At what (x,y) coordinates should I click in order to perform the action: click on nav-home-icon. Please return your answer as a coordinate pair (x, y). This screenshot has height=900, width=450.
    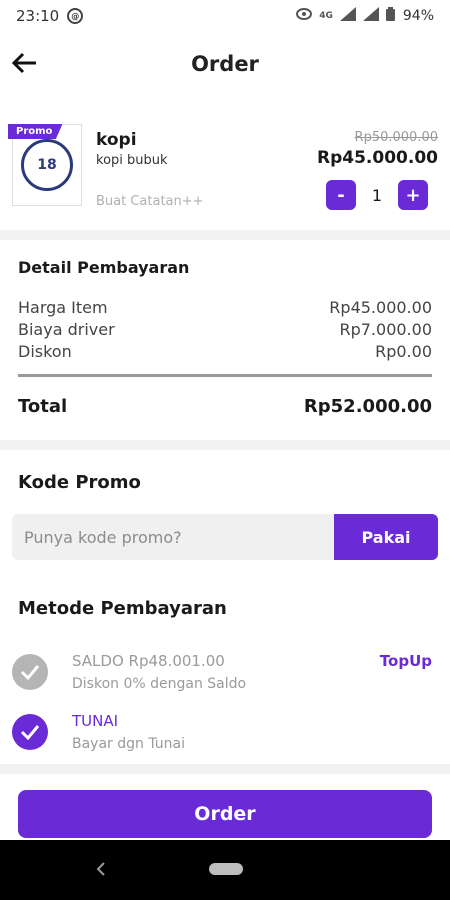
    Looking at the image, I should click on (226, 869).